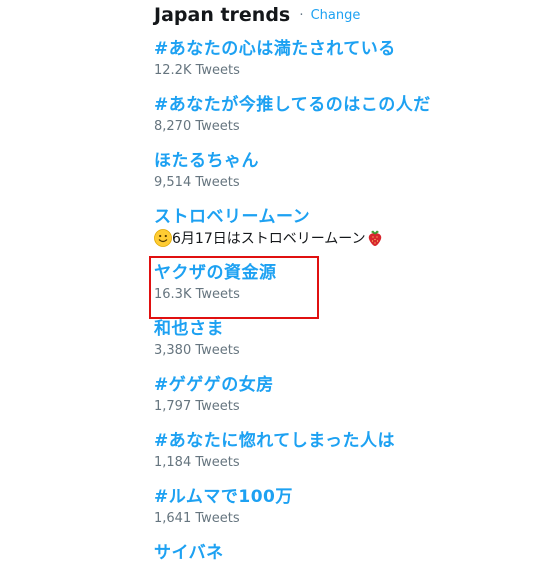 This screenshot has width=534, height=567. What do you see at coordinates (197, 126) in the screenshot?
I see `trend-tweet-count: 8,270 Tweets` at bounding box center [197, 126].